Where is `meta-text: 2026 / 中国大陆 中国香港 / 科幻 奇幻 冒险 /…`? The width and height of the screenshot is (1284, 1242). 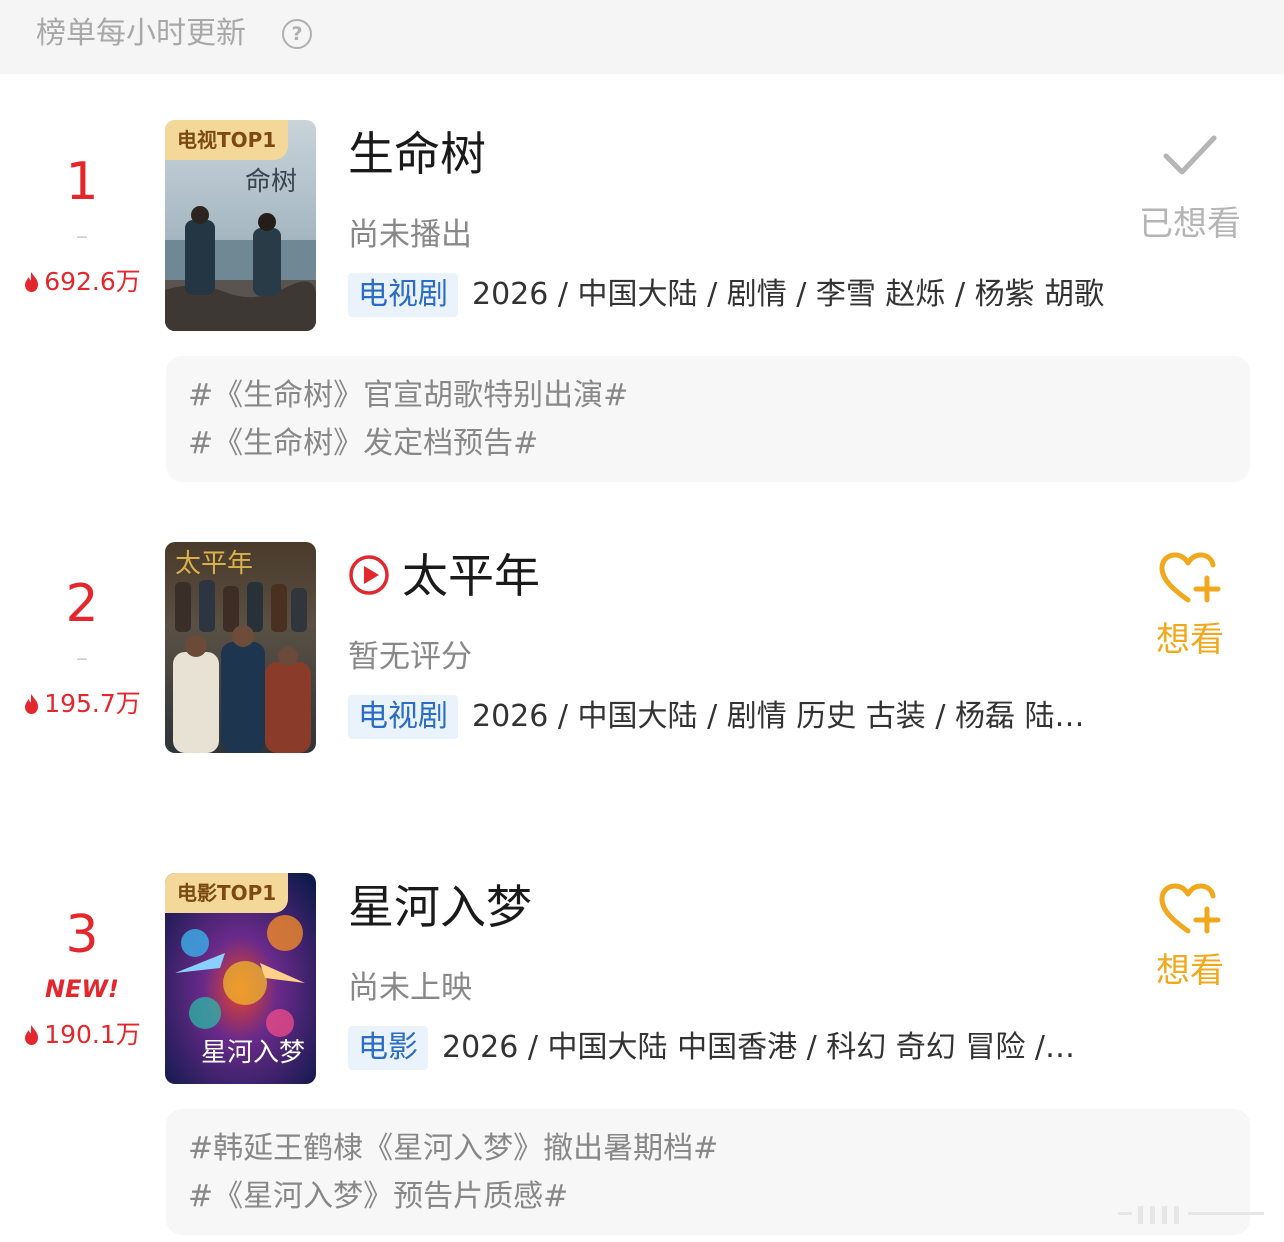
meta-text: 2026 / 中国大陆 中国香港 / 科幻 奇幻 冒险 /… is located at coordinates (758, 1047).